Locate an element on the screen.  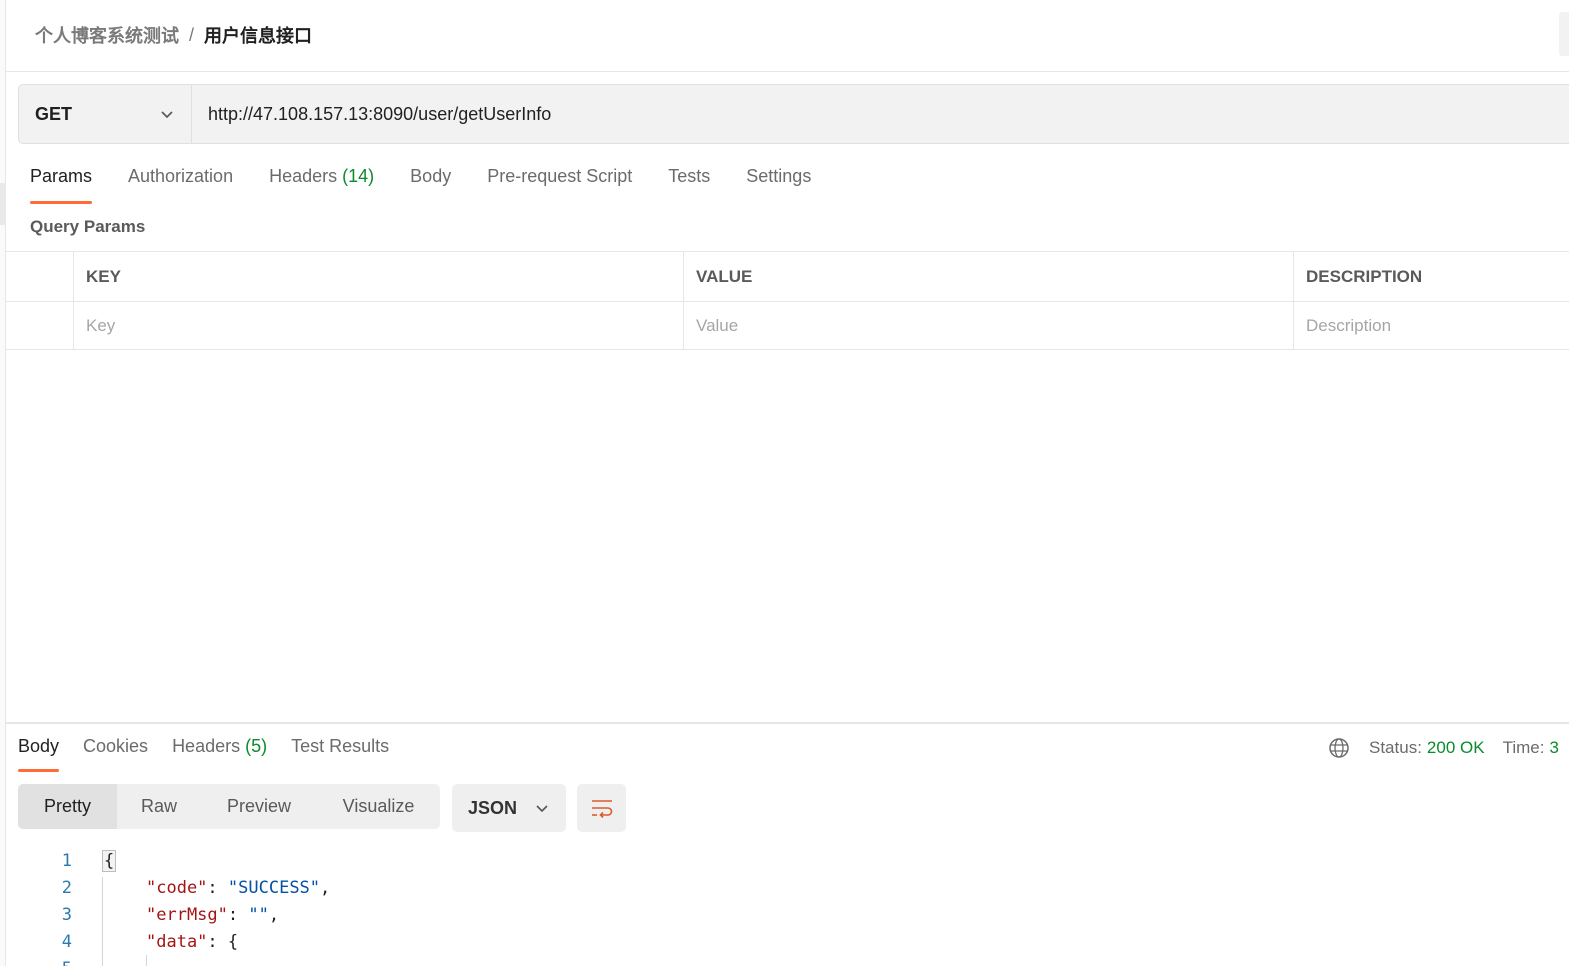
tab-params: Params is located at coordinates (61, 185).